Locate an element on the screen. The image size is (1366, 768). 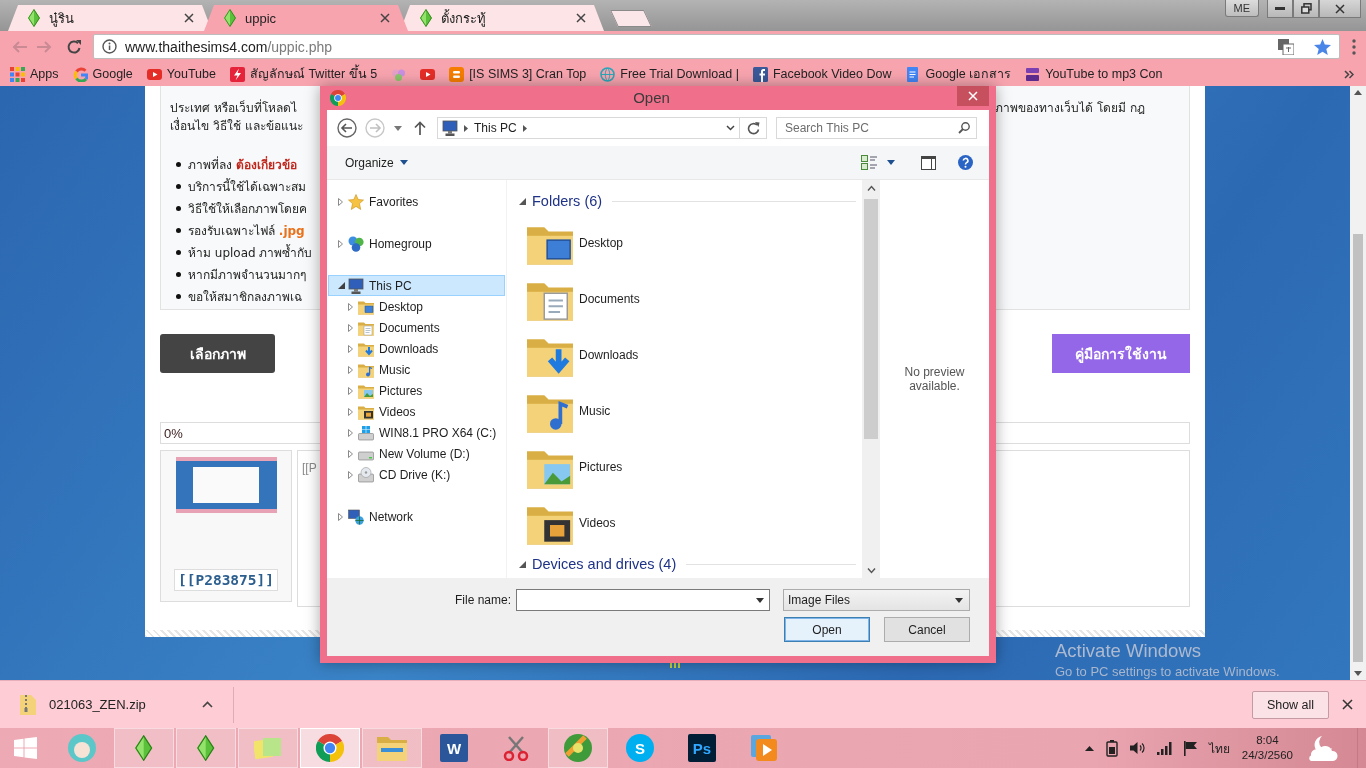
group-title: Devices and drives (4) is located at coordinates (604, 564).